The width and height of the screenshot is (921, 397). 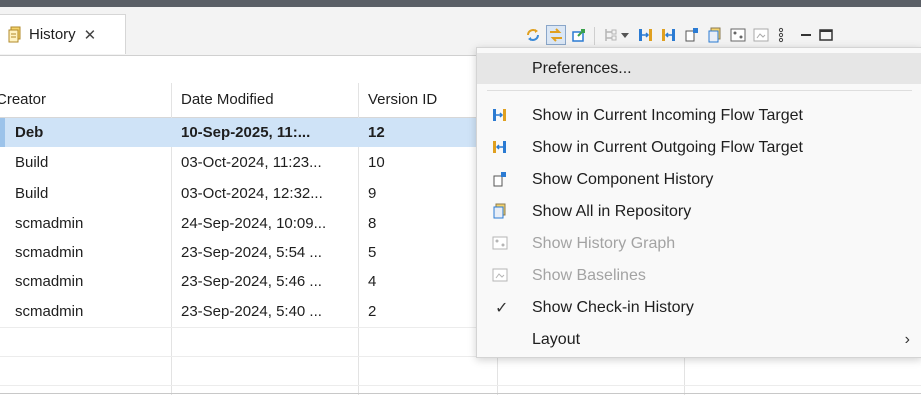 What do you see at coordinates (604, 243) in the screenshot?
I see `menu-item-label: Show History Graph` at bounding box center [604, 243].